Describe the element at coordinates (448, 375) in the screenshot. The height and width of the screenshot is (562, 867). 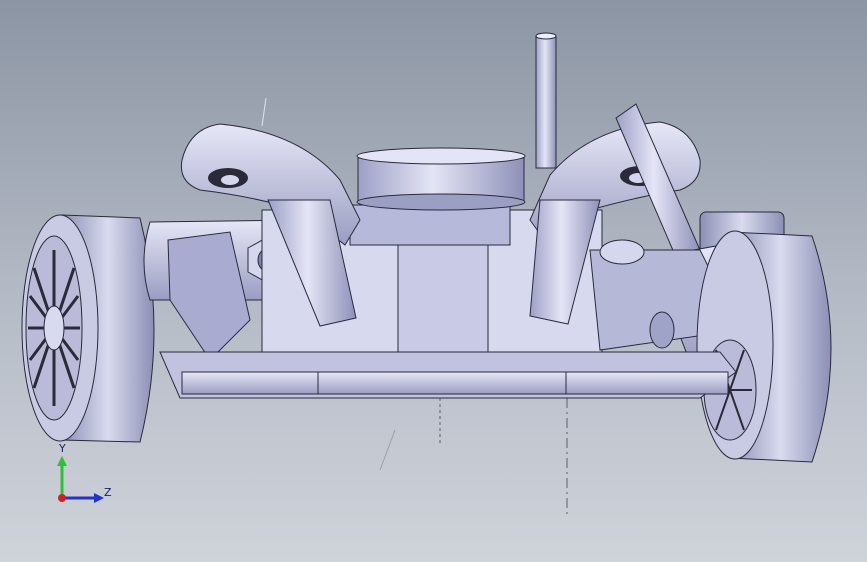
I see `chassis-base-plate` at that location.